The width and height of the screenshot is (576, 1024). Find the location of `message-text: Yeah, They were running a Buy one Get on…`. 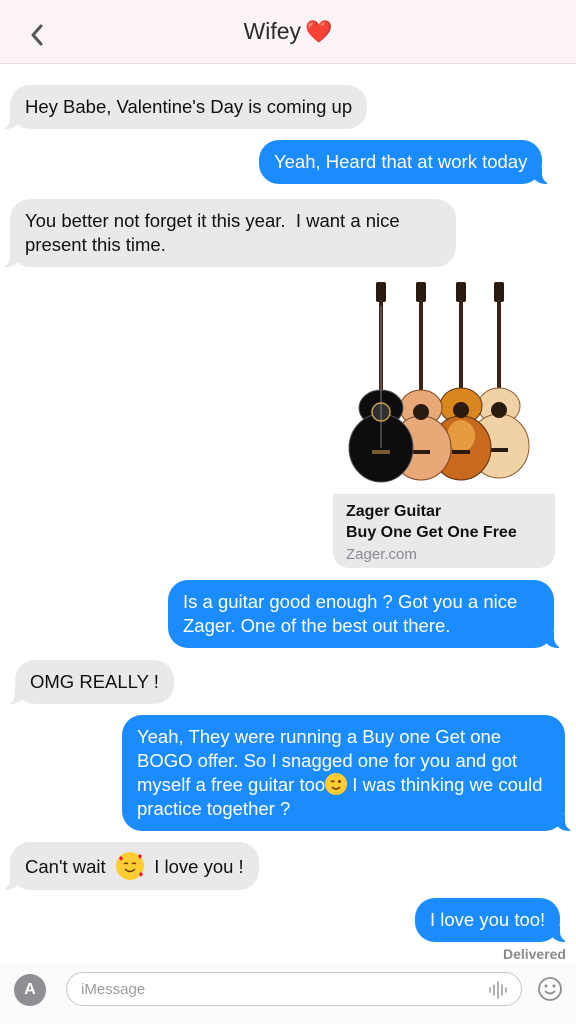

message-text: Yeah, They were running a Buy one Get on… is located at coordinates (340, 772).